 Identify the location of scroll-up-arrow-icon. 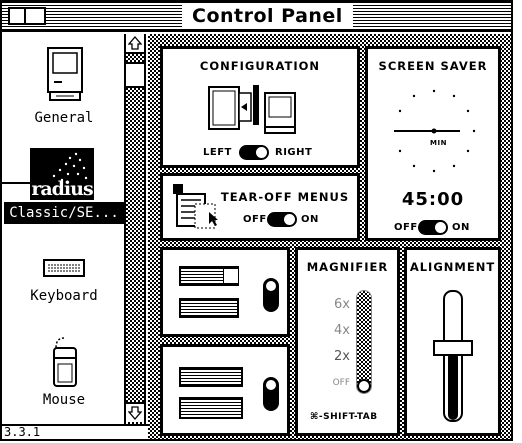
(135, 44).